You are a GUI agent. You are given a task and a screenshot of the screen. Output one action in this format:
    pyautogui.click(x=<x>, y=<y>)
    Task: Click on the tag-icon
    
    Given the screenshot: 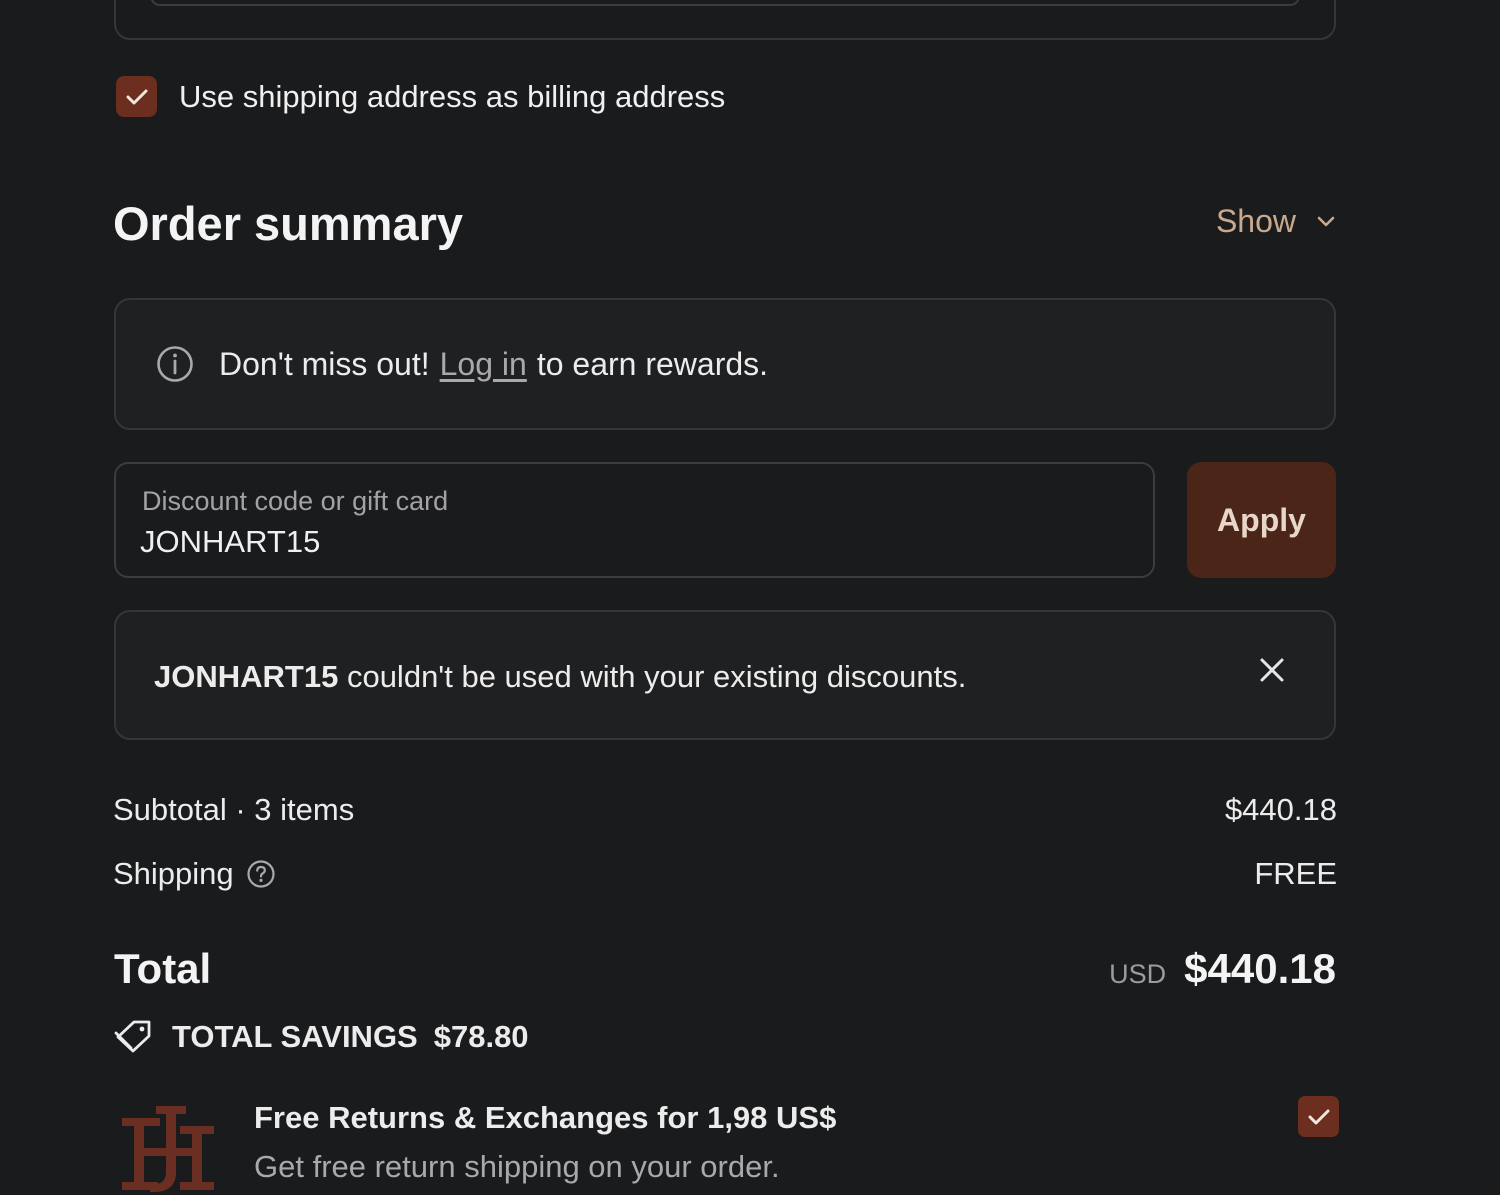 What is the action you would take?
    pyautogui.click(x=134, y=1037)
    